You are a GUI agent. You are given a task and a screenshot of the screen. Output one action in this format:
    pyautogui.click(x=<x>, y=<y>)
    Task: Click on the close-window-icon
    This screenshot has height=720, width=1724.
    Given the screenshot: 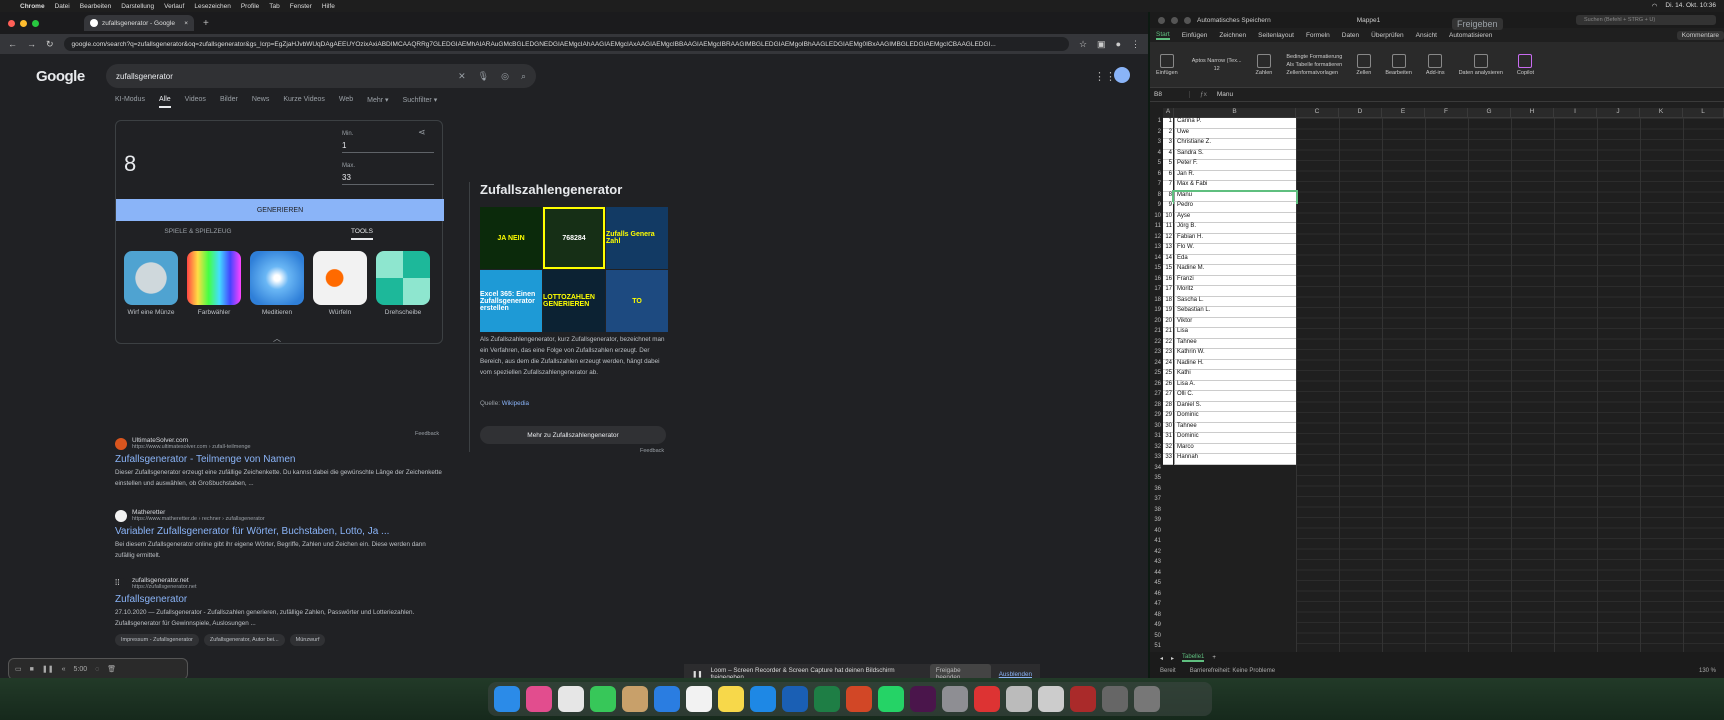 What is the action you would take?
    pyautogui.click(x=11, y=23)
    